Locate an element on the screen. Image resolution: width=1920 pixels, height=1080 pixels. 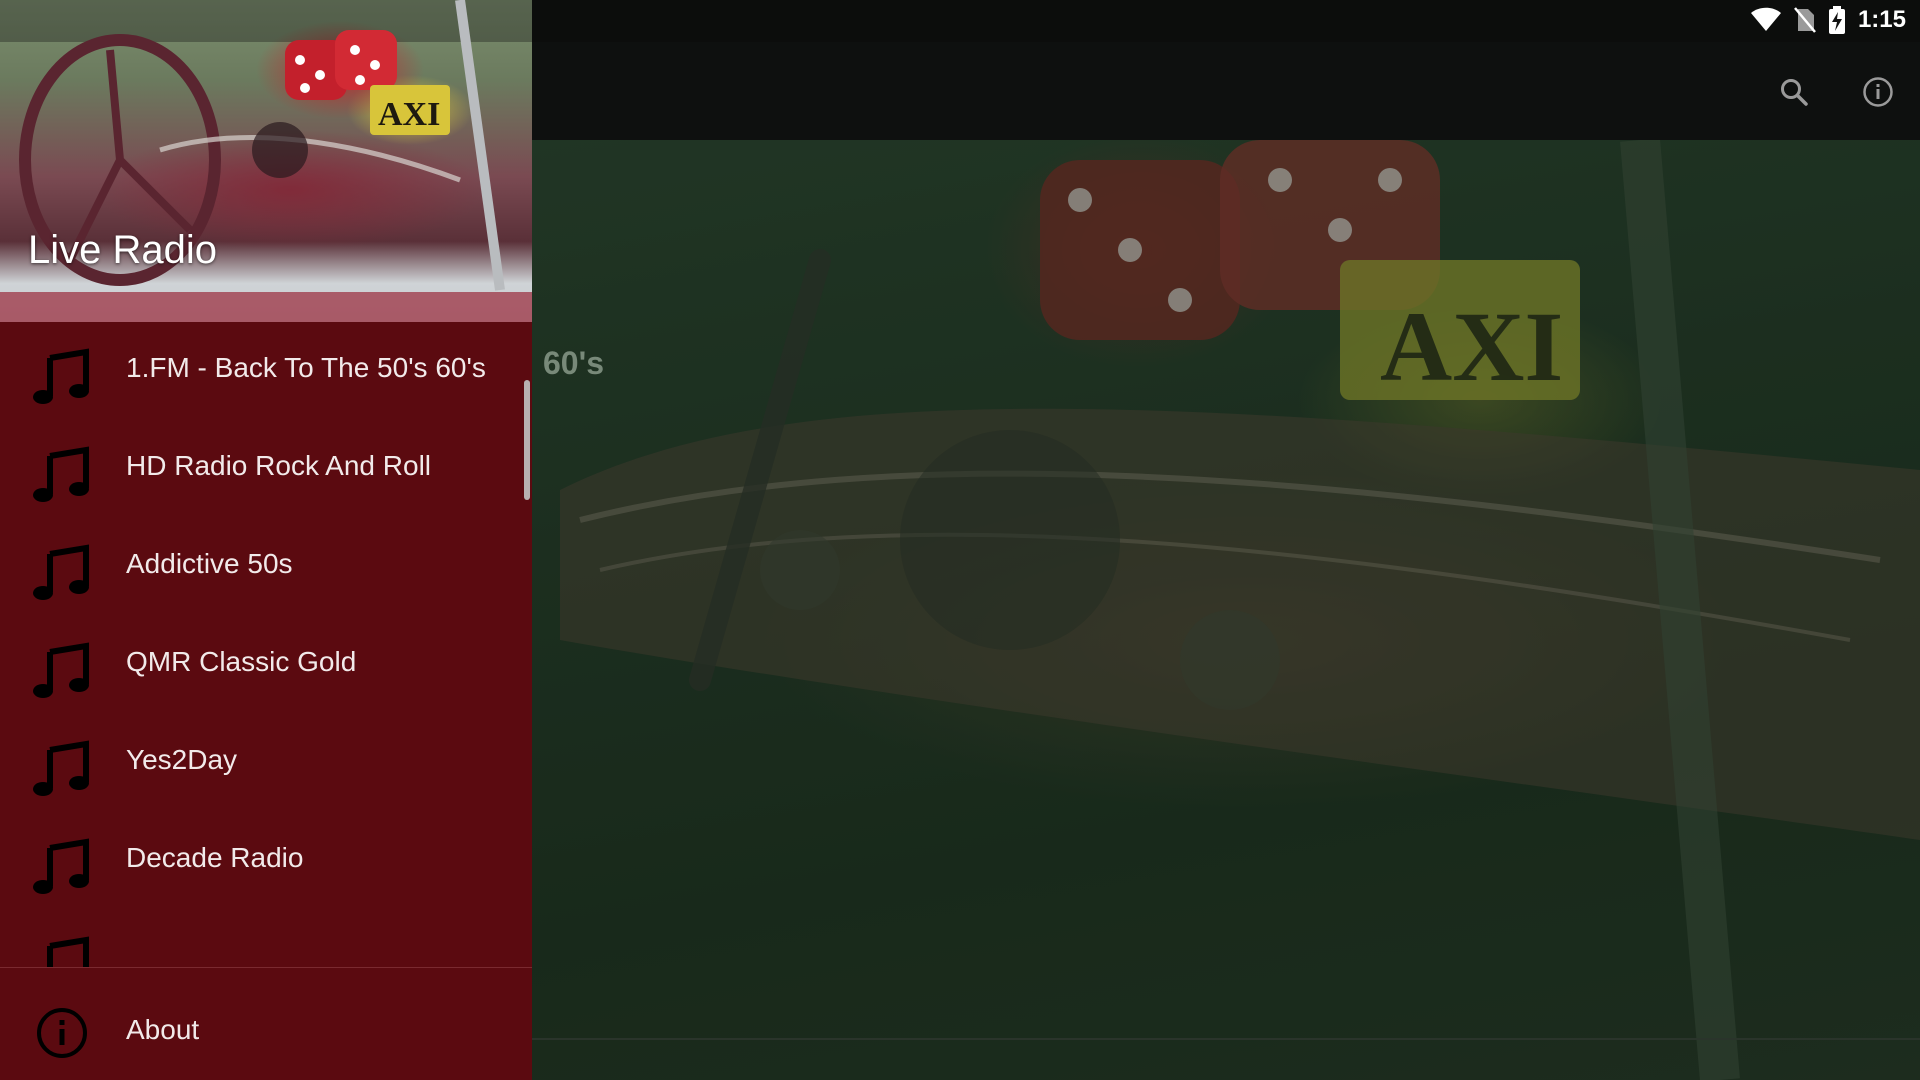
station-label: HD Radio Rock And Roll is located at coordinates (279, 465).